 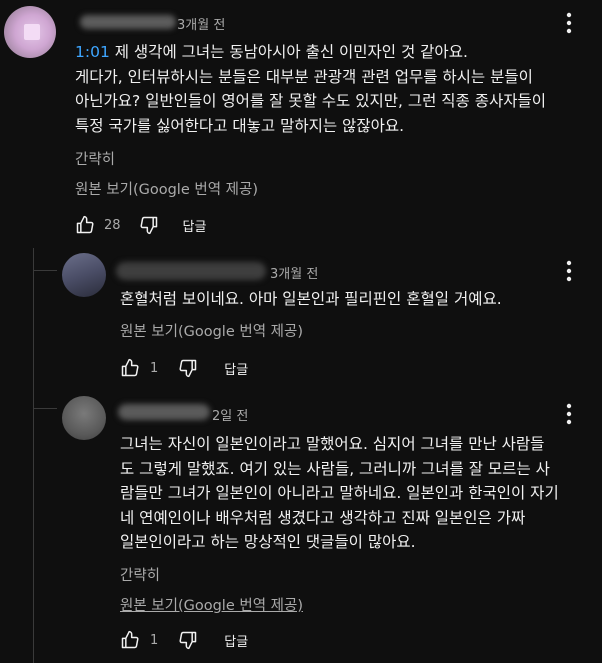 I want to click on comment-line-4: 네 연예인이나 배우처럼 생겼다고 생각하고 진짜 일본인은 가짜, so click(x=323, y=517).